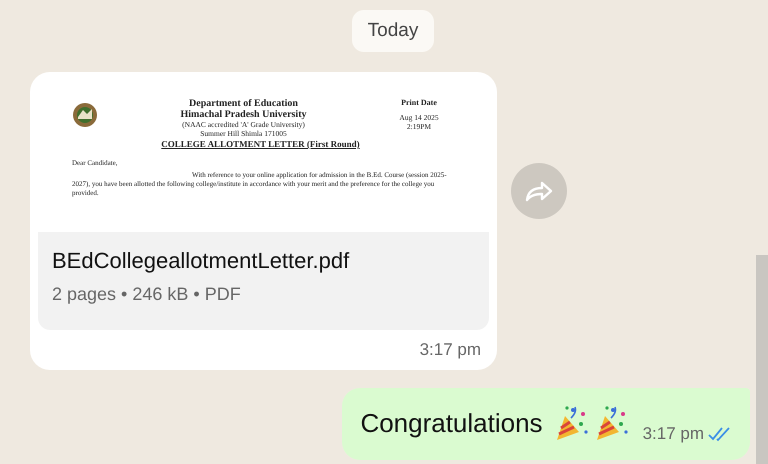  What do you see at coordinates (762, 359) in the screenshot?
I see `scrollbar` at bounding box center [762, 359].